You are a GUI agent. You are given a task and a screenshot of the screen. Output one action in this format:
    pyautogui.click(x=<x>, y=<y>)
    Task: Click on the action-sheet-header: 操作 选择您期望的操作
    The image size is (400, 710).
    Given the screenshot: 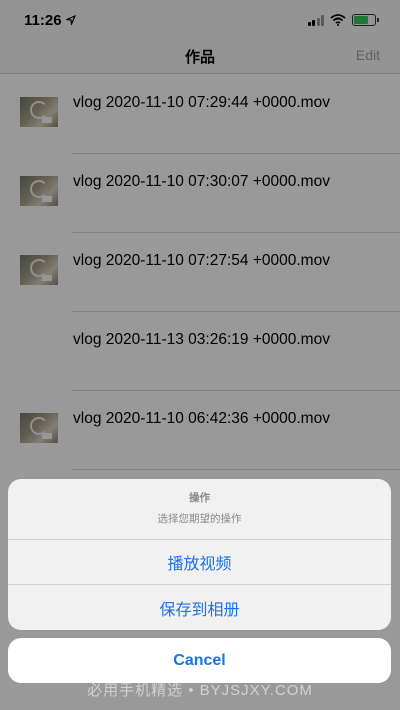 What is the action you would take?
    pyautogui.click(x=199, y=509)
    